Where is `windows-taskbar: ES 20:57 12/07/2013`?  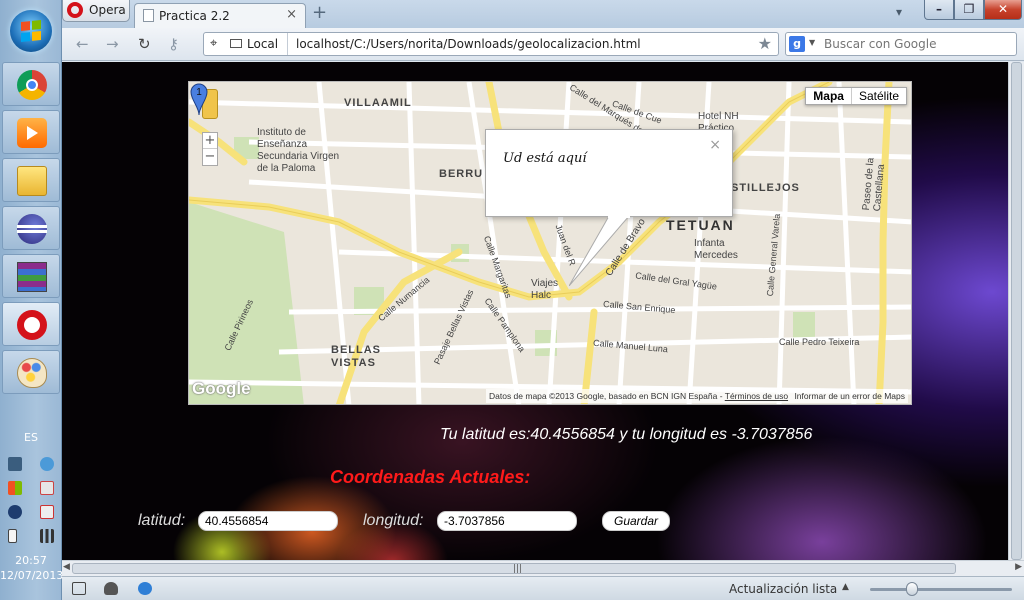 windows-taskbar: ES 20:57 12/07/2013 is located at coordinates (31, 300).